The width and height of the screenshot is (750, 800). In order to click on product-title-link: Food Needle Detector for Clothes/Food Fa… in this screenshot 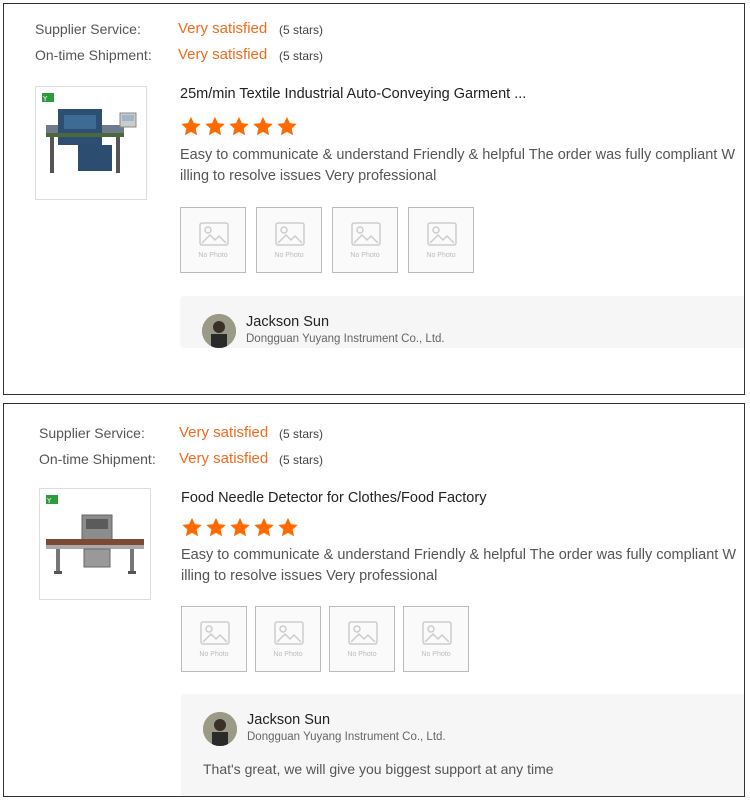, I will do `click(333, 498)`.